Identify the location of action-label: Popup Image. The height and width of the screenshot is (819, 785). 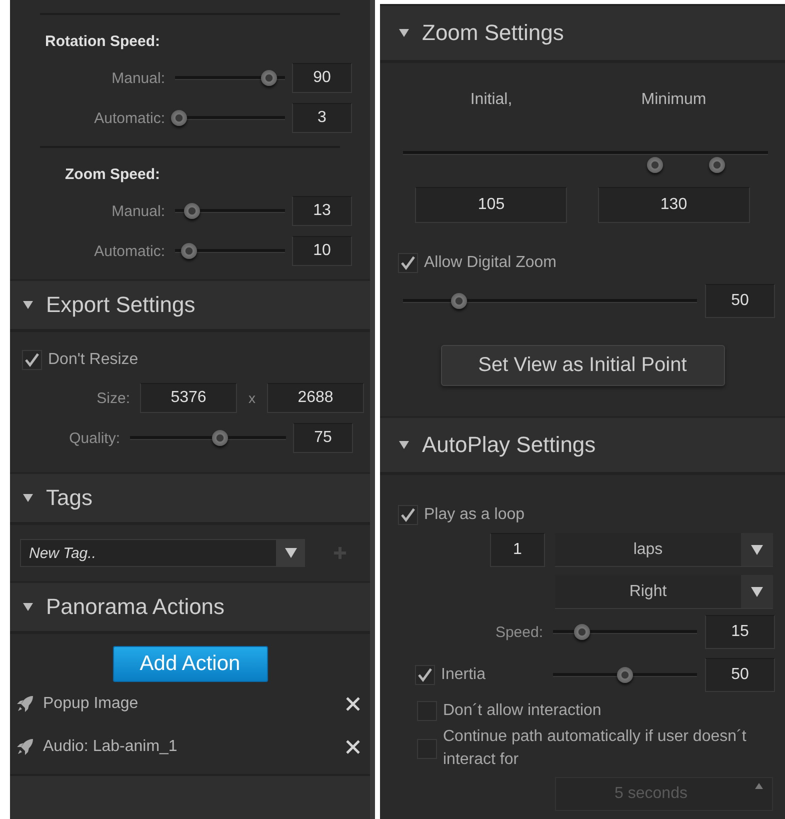
(190, 703).